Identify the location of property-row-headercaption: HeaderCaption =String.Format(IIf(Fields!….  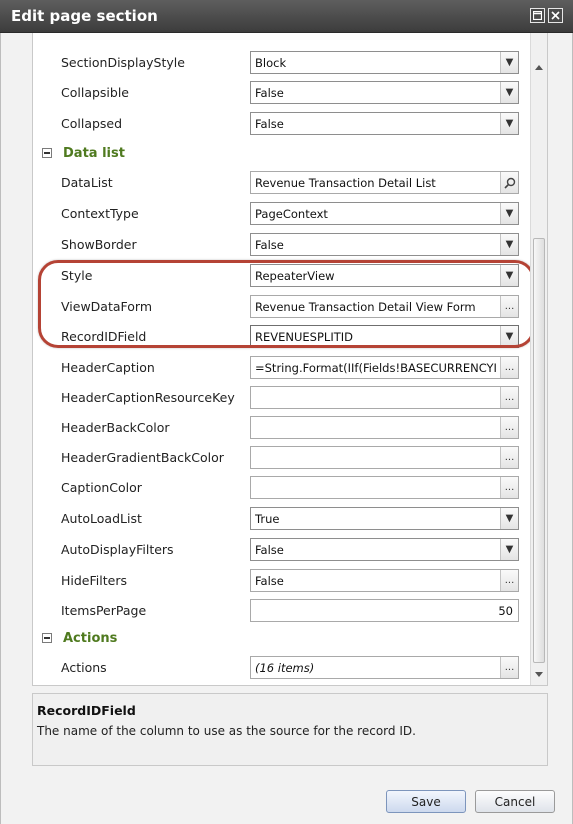
(282, 368).